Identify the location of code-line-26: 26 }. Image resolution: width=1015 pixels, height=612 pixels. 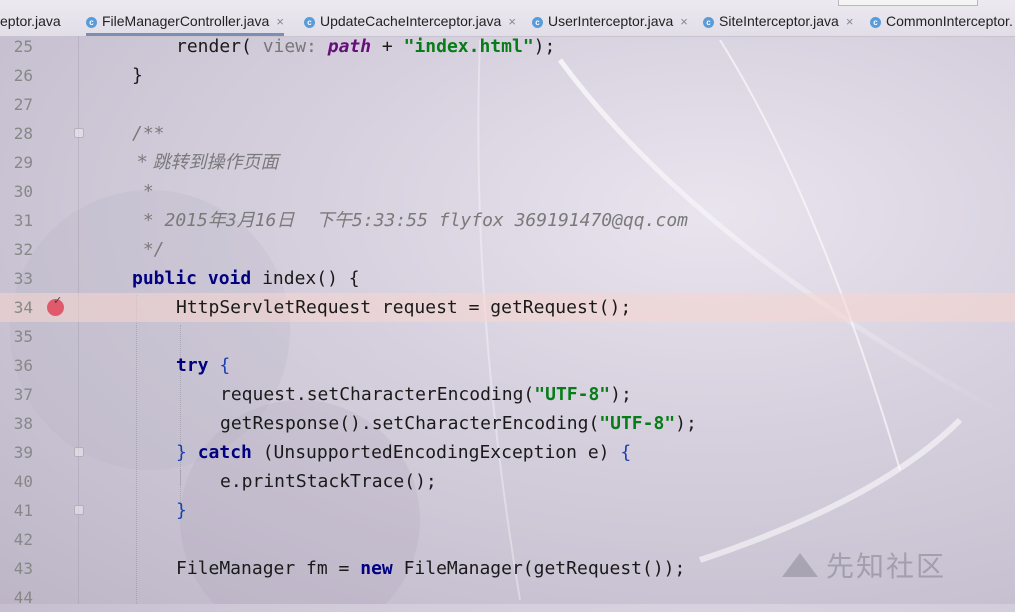
(507, 75).